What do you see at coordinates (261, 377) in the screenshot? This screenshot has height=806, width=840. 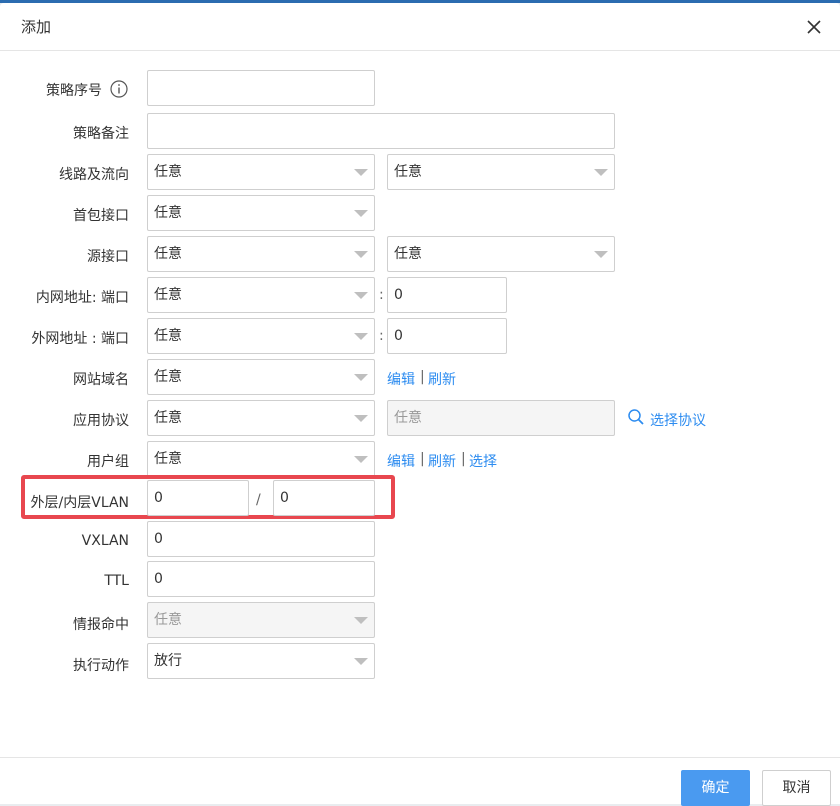 I see `site-domain-select: 任意` at bounding box center [261, 377].